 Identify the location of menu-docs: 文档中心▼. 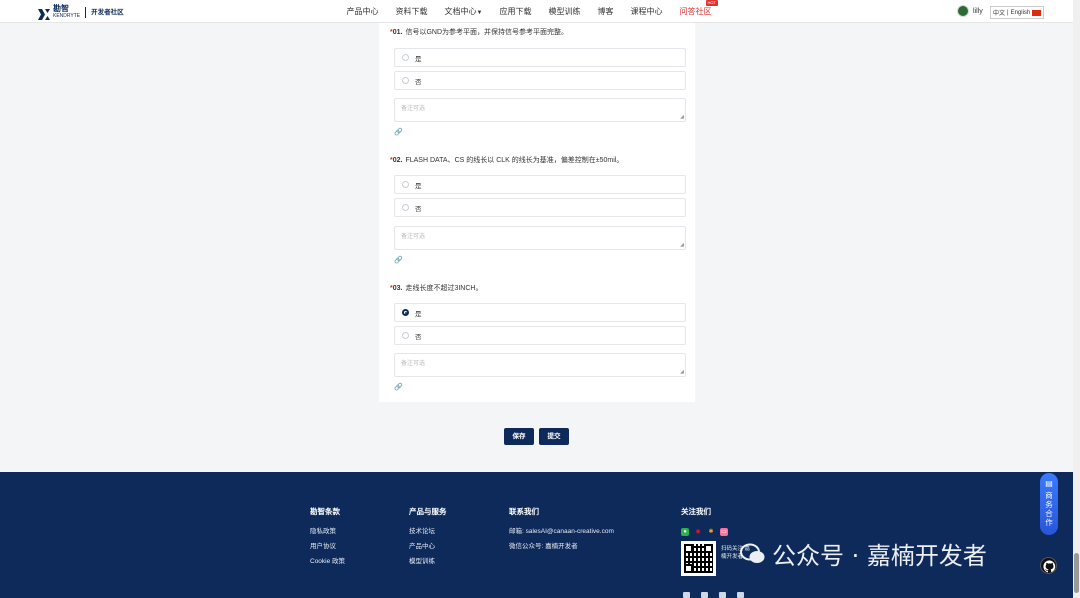
(463, 11).